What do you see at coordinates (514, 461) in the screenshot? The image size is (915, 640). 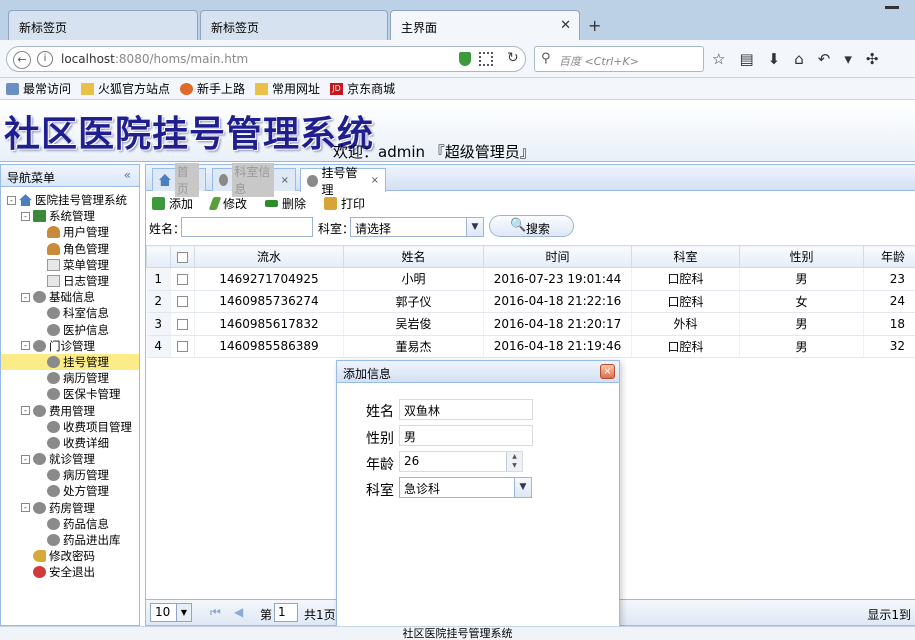 I see `spinner-icon: ▲ ▼` at bounding box center [514, 461].